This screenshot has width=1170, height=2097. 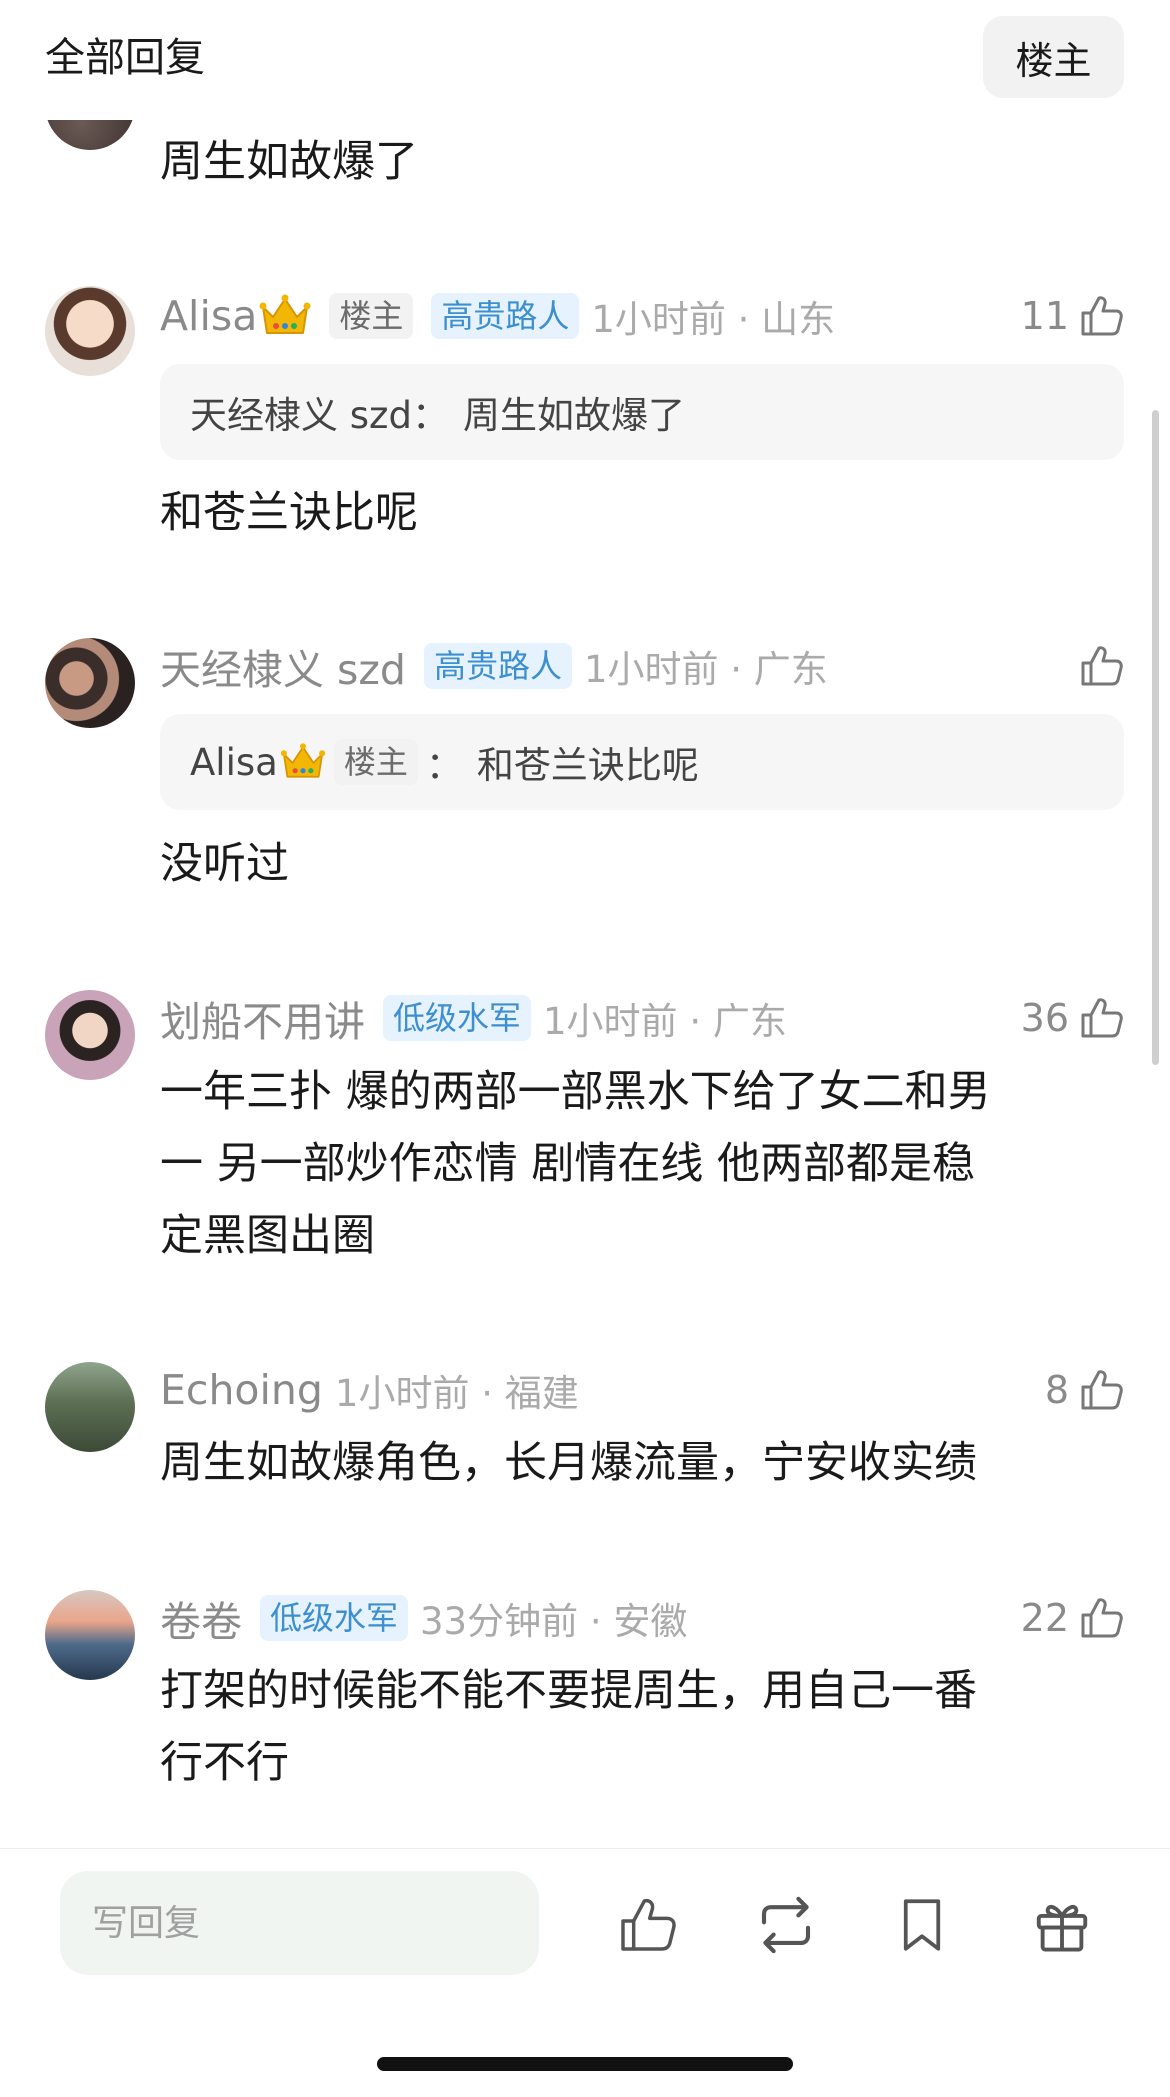 I want to click on like-count: 11, so click(x=1044, y=316).